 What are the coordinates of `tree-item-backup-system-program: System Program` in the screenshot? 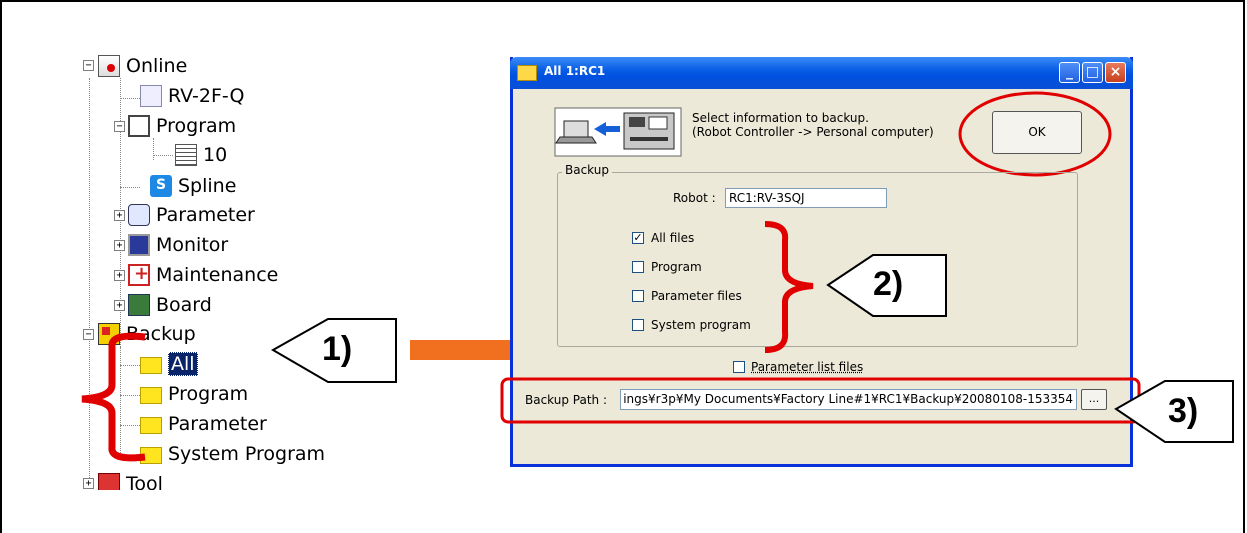 It's located at (232, 454).